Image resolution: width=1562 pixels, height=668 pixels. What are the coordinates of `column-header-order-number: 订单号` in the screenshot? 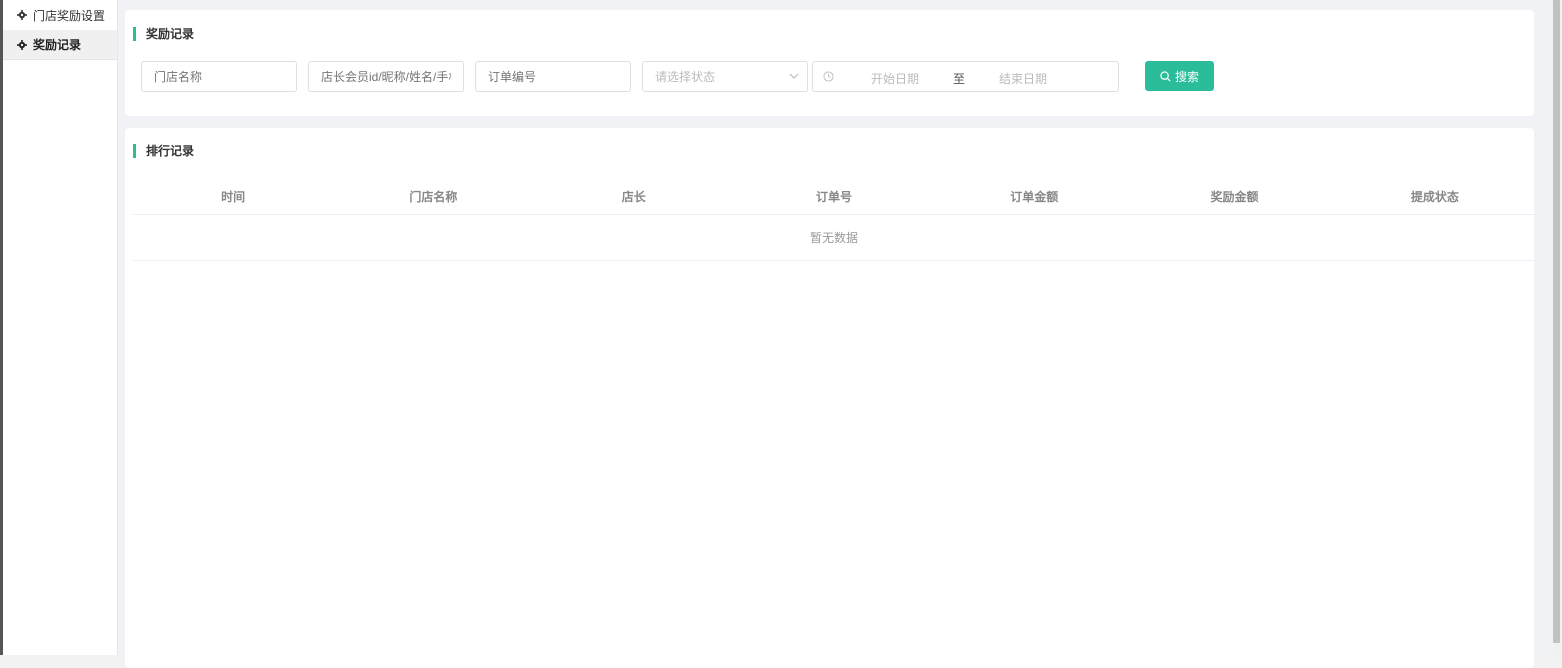 It's located at (834, 196).